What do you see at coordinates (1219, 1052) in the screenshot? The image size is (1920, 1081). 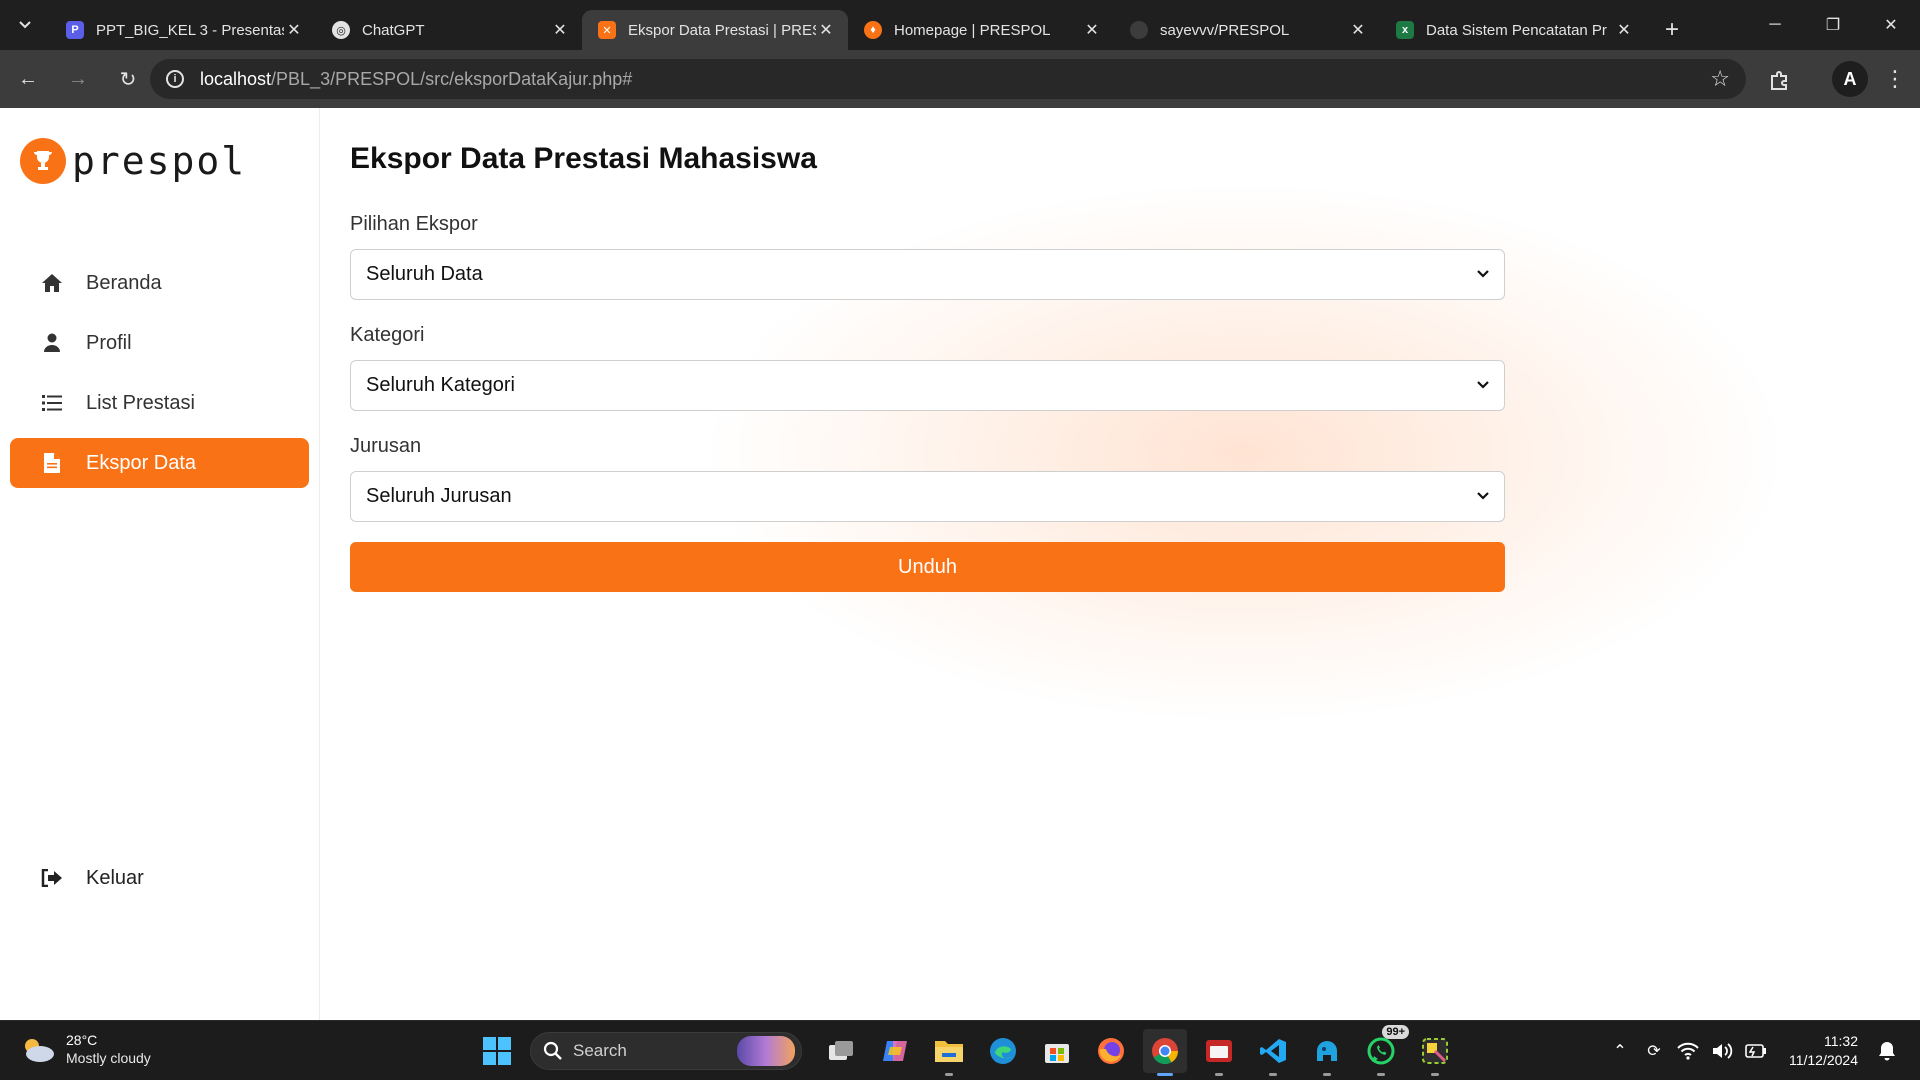 I see `app-red-button` at bounding box center [1219, 1052].